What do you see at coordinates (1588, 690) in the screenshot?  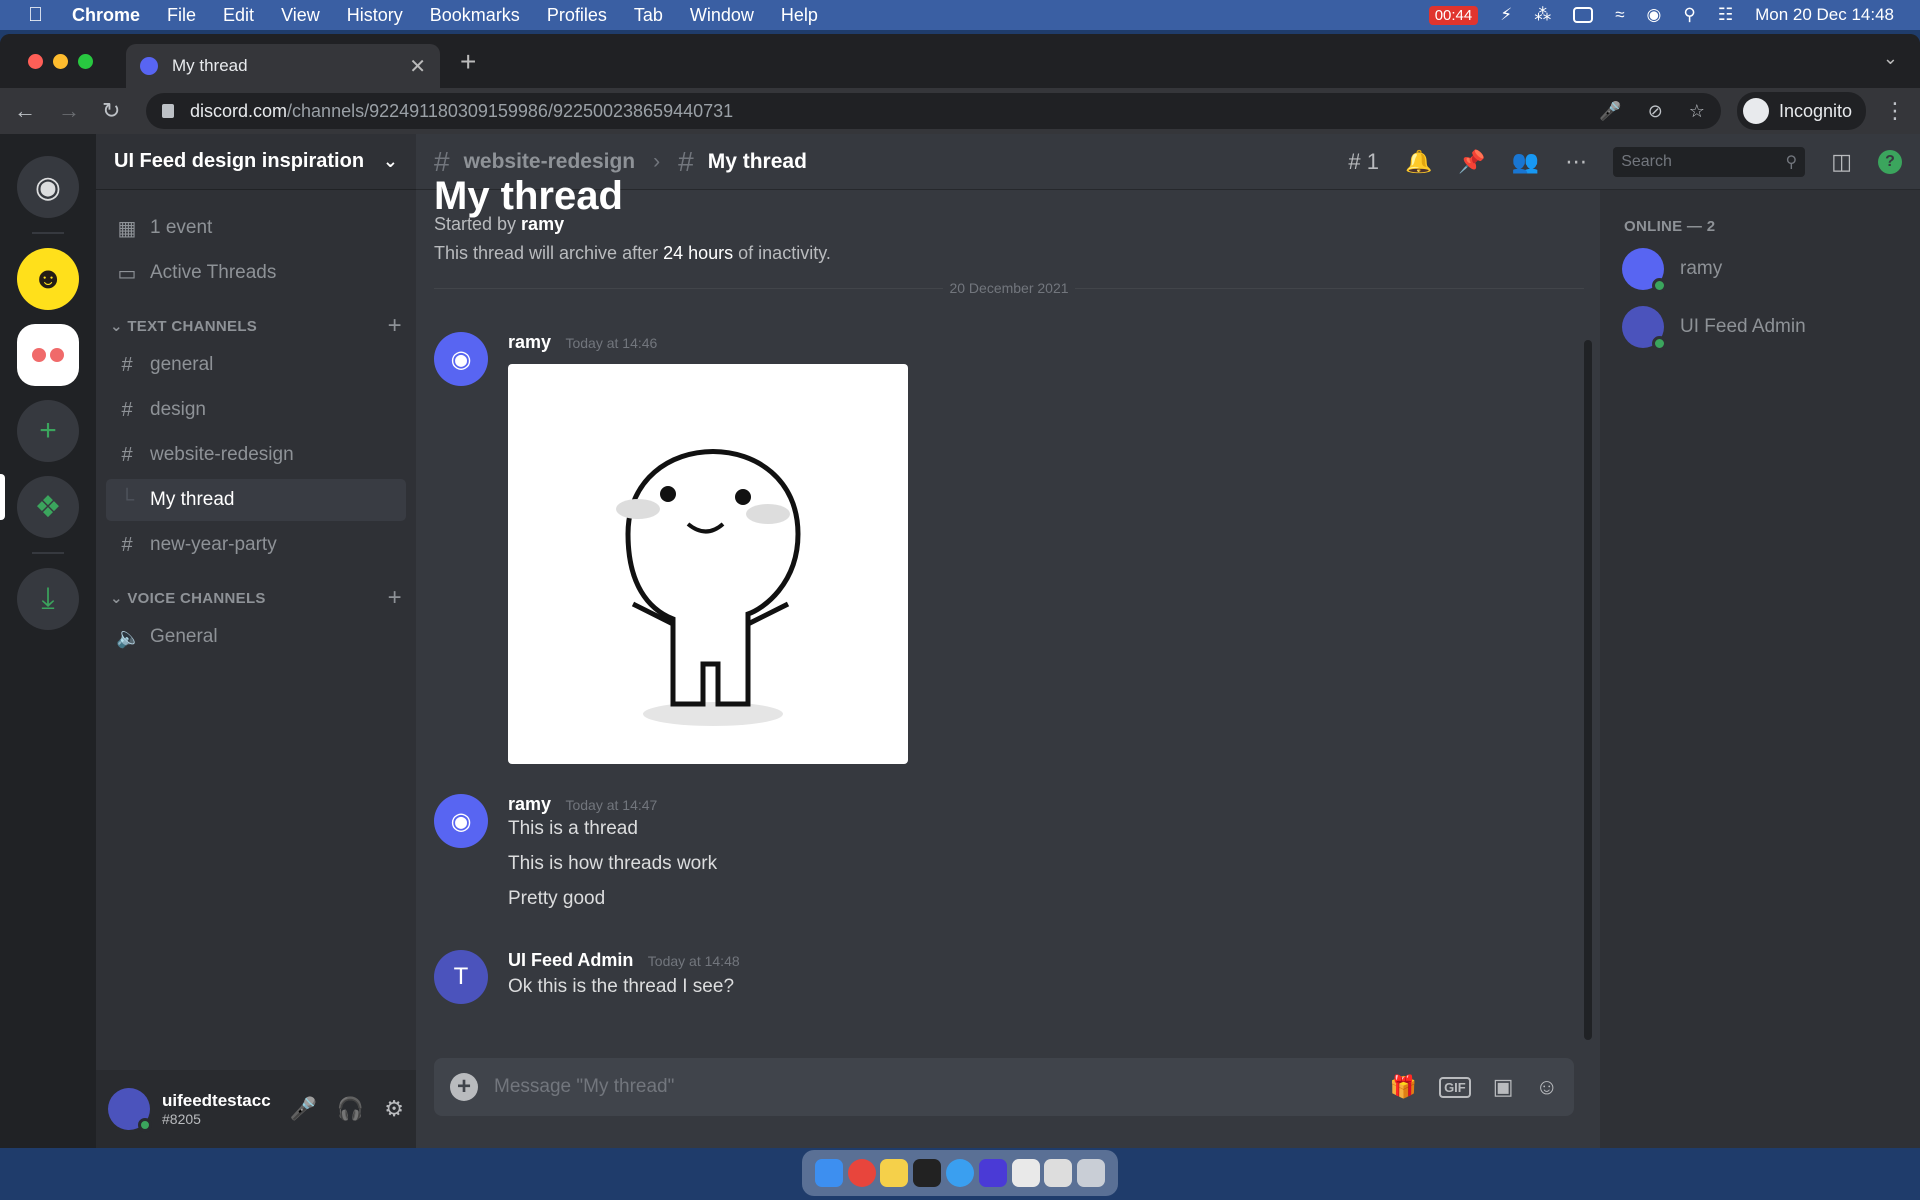 I see `scrollbar` at bounding box center [1588, 690].